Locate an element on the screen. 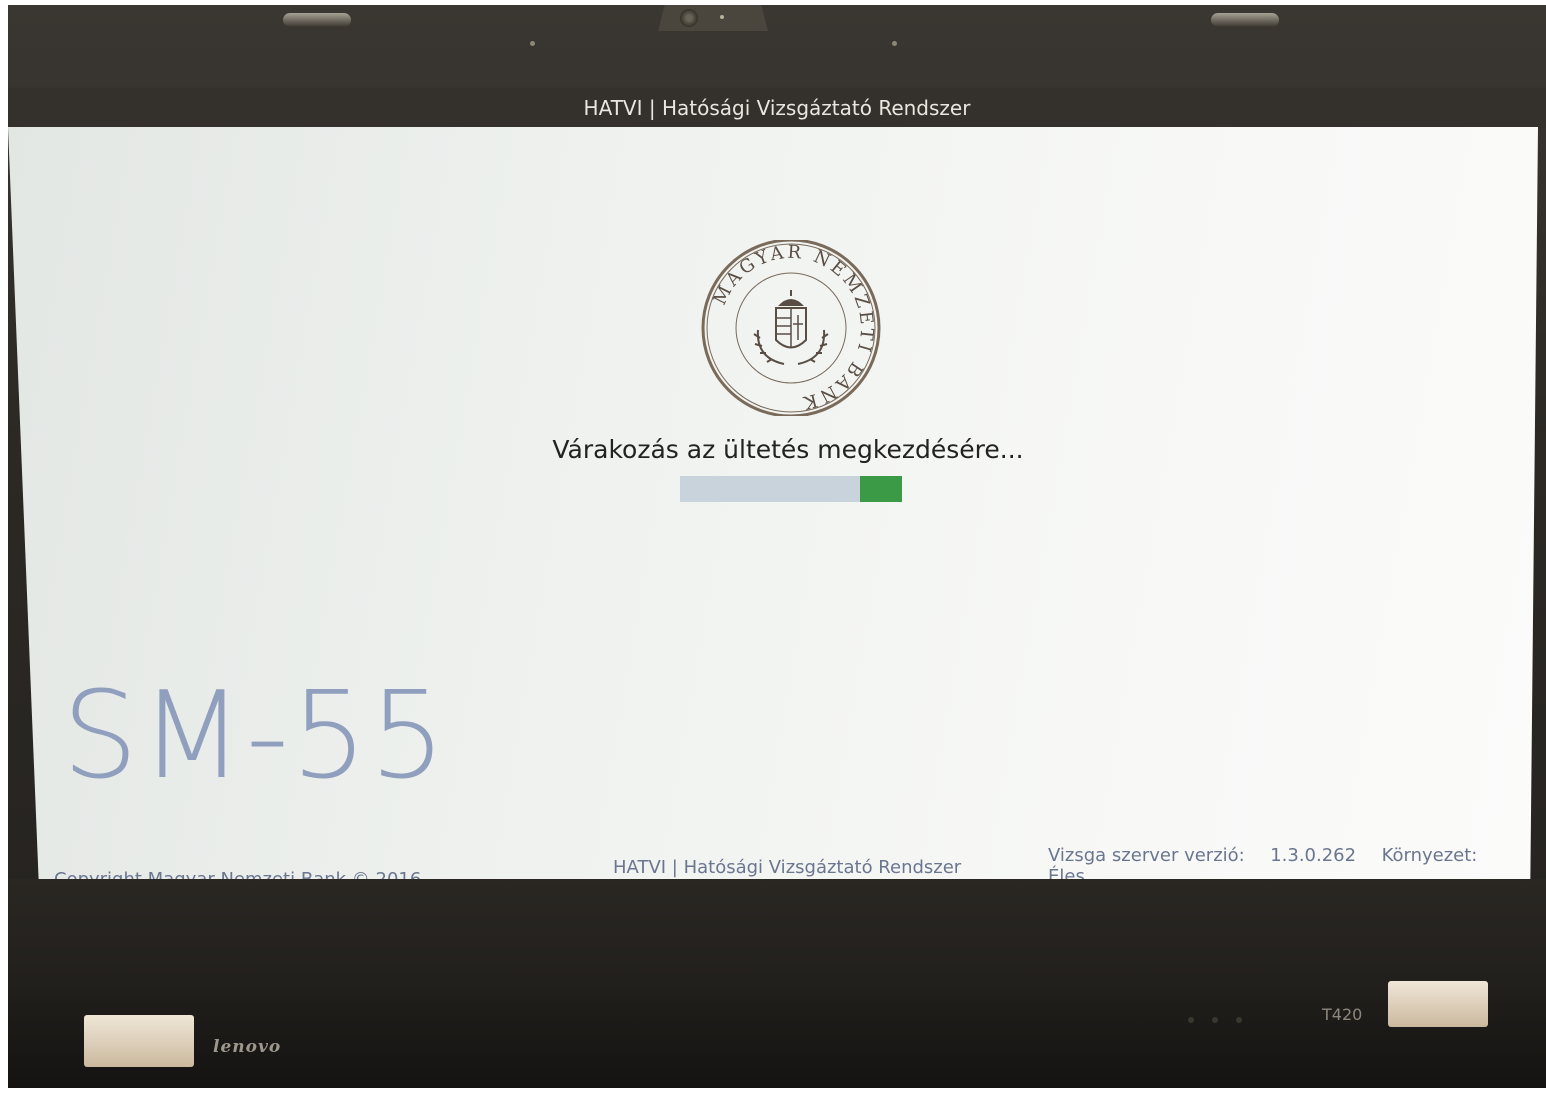 The image size is (1546, 1093). seal-arc-text: MAGYAR NEMZETI BANK is located at coordinates (791, 328).